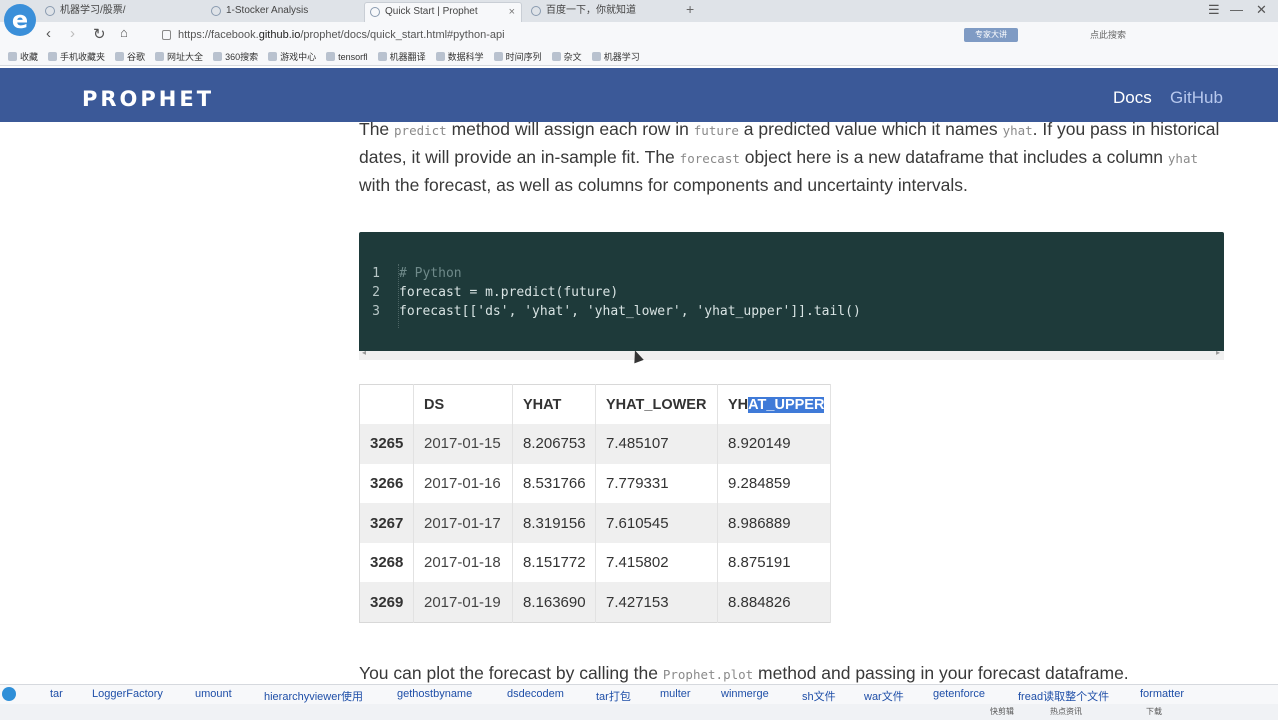  I want to click on suggestion-link: formatter, so click(1162, 694).